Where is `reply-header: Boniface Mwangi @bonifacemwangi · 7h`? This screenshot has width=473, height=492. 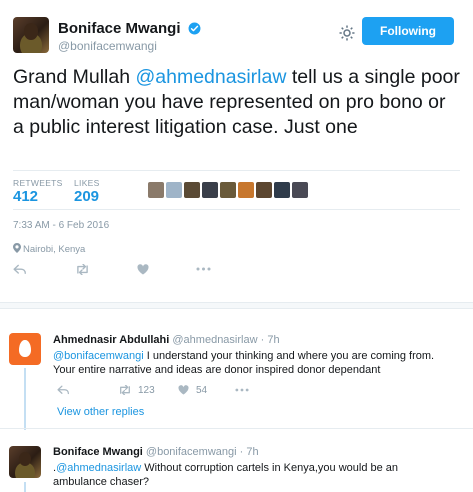 reply-header: Boniface Mwangi @bonifacemwangi · 7h is located at coordinates (156, 452).